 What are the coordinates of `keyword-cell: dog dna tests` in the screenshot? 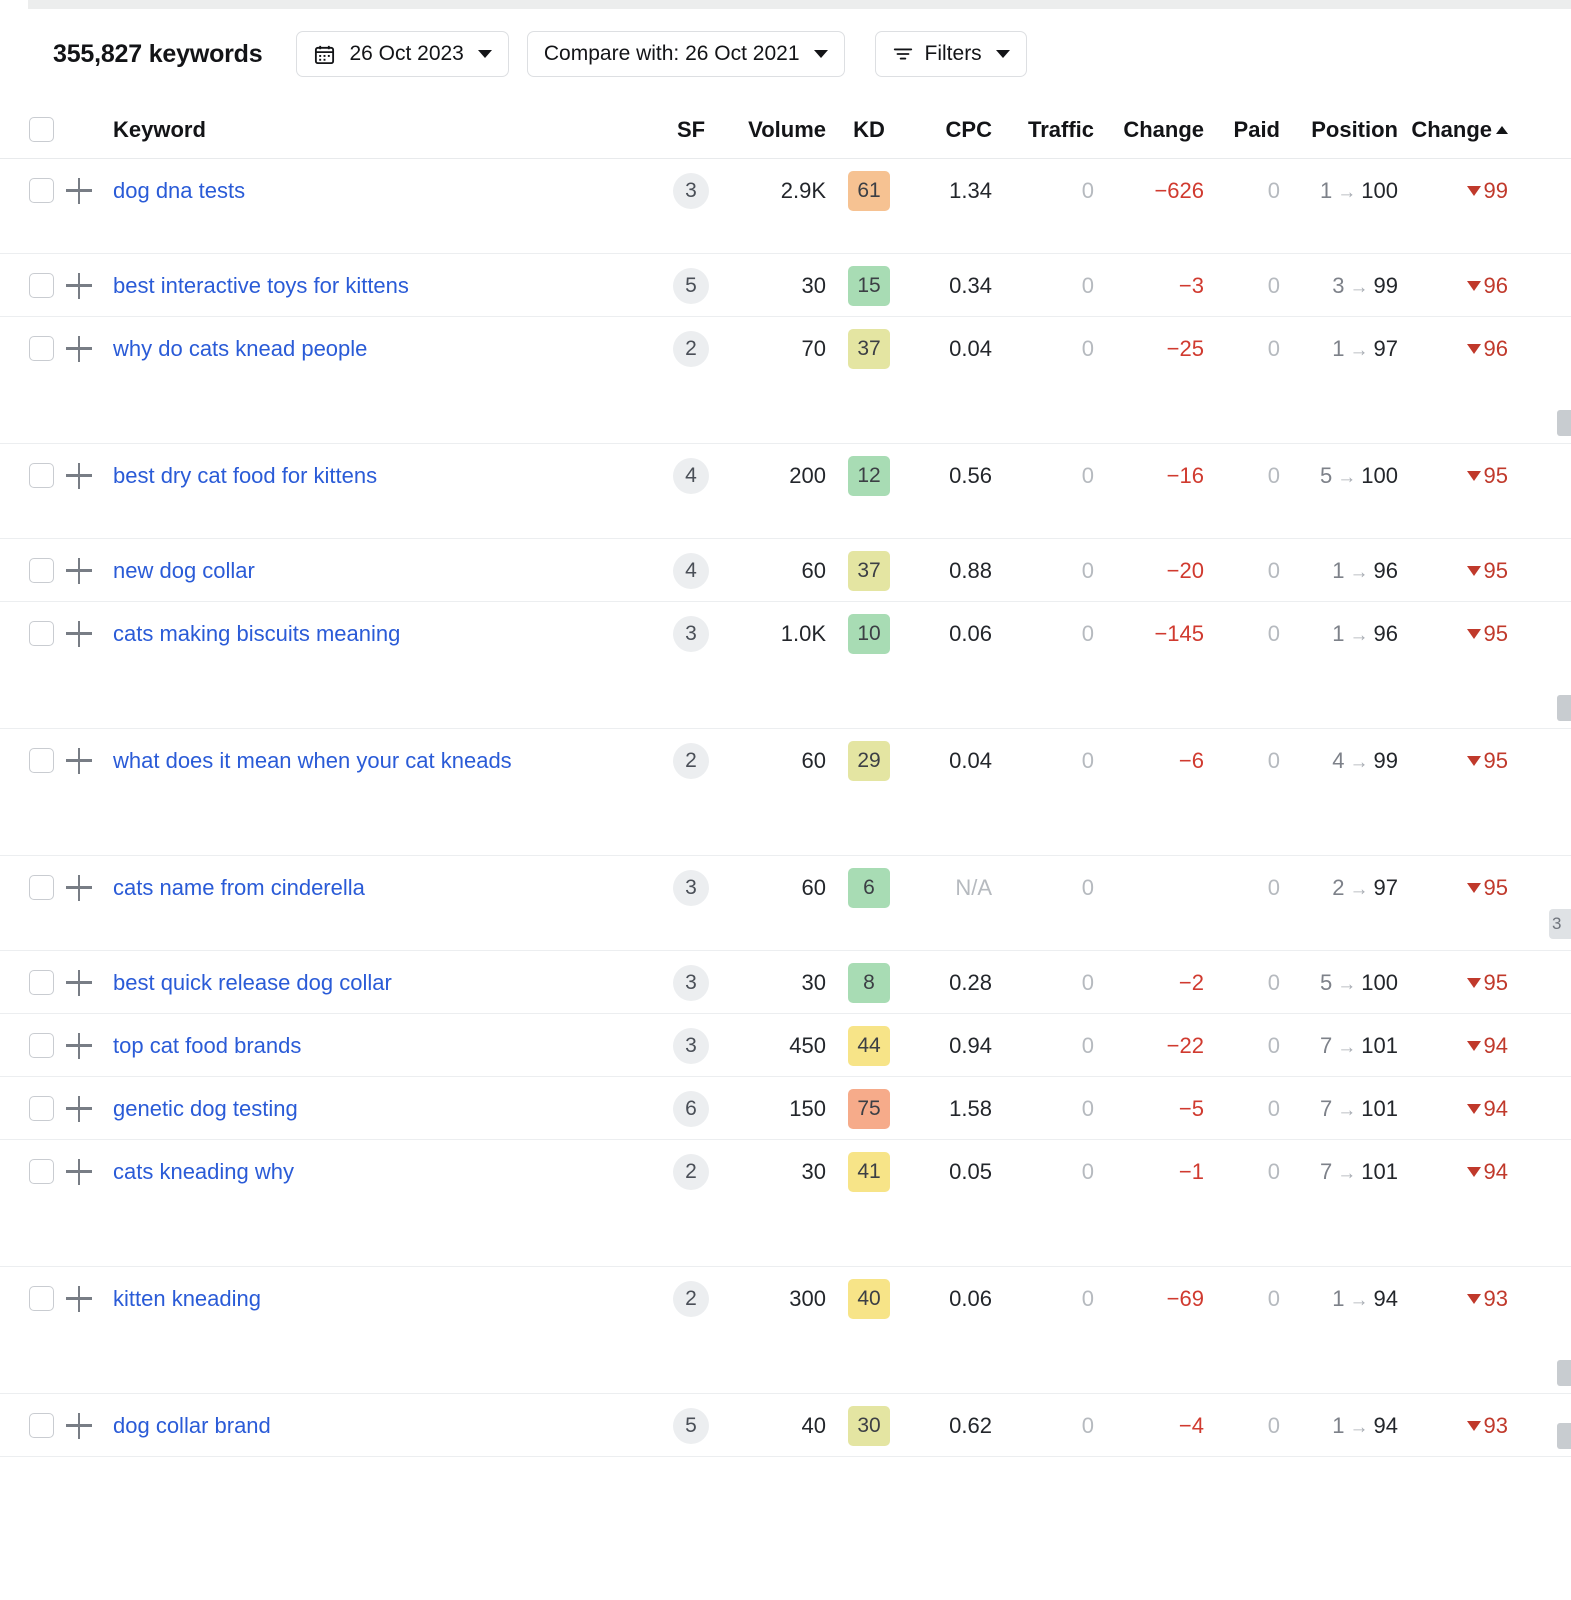 It's located at (382, 191).